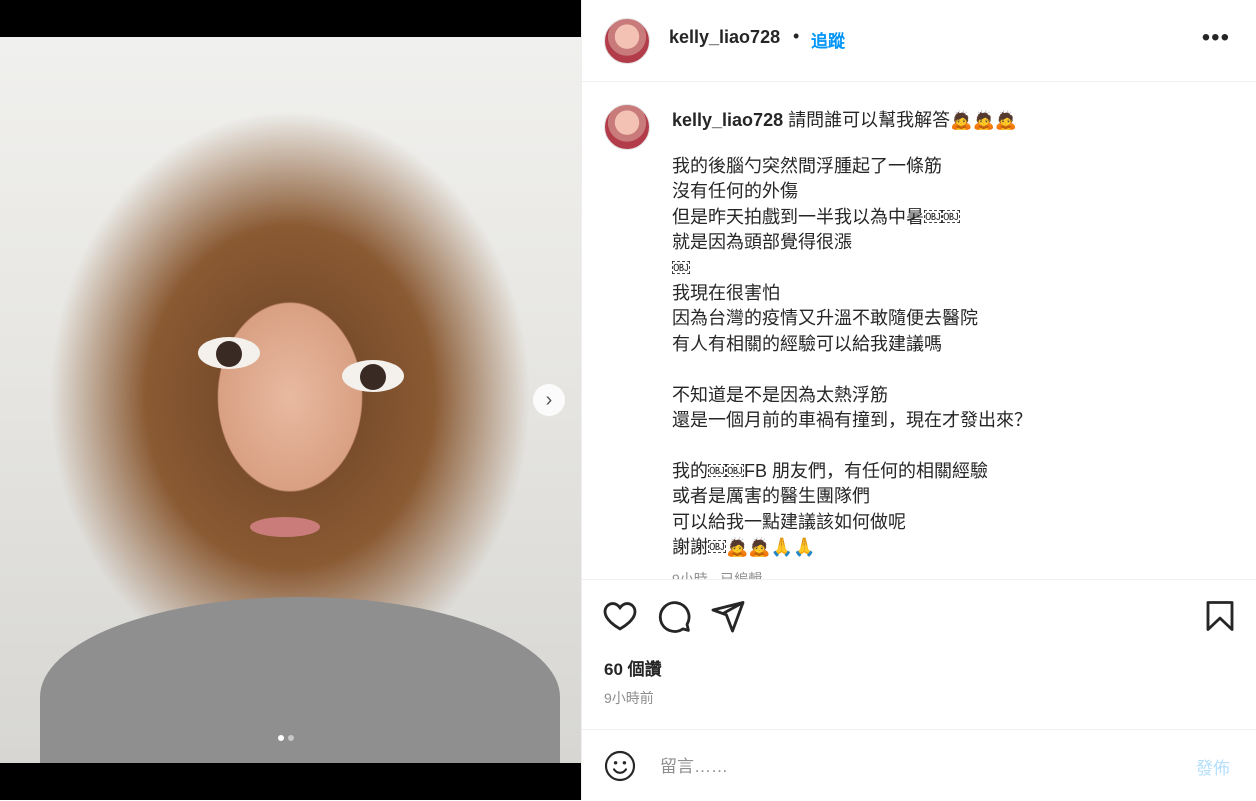  What do you see at coordinates (919, 41) in the screenshot?
I see `post-header: kelly_liao728 • 追蹤 •••` at bounding box center [919, 41].